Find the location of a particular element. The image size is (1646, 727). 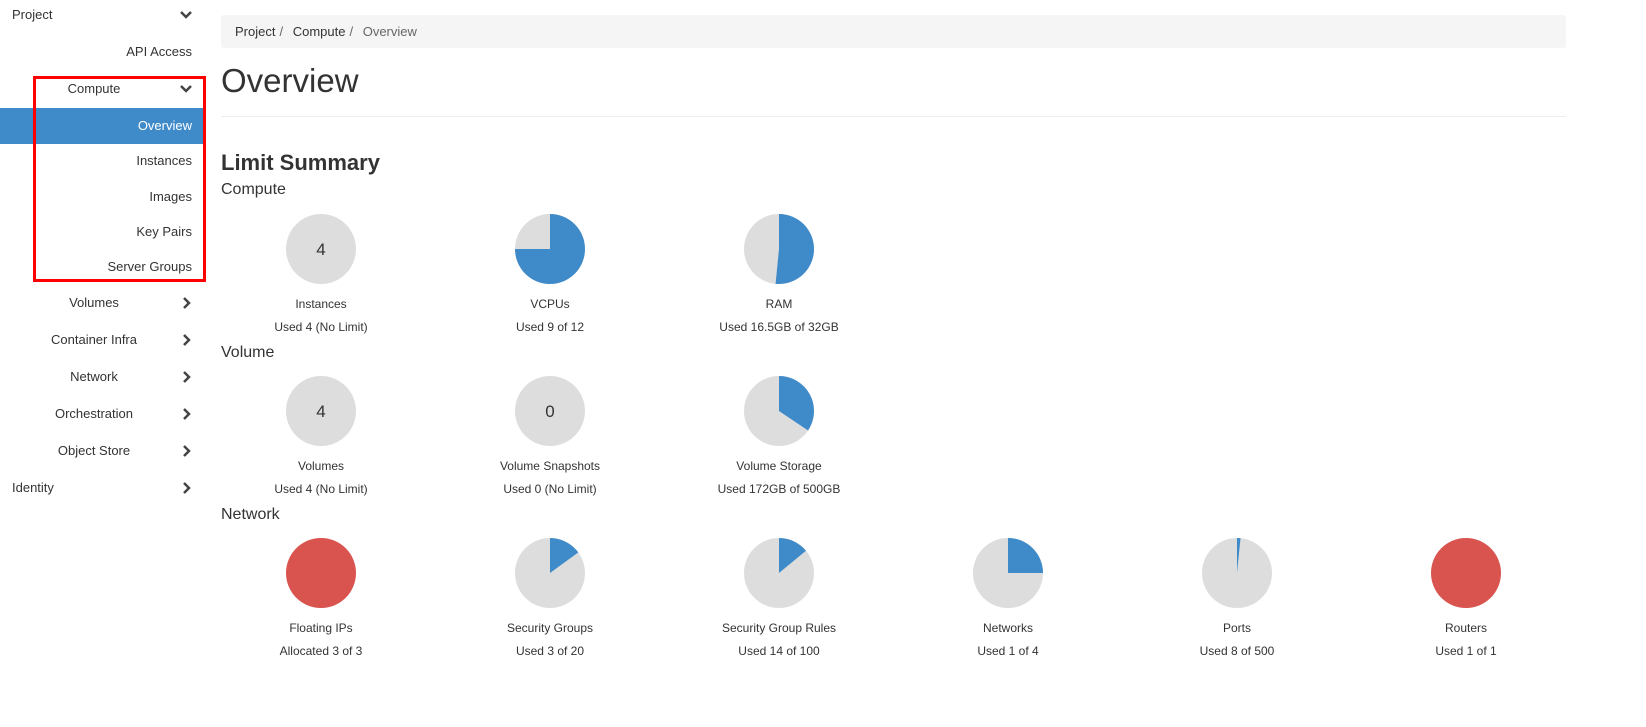

divider is located at coordinates (893, 116).